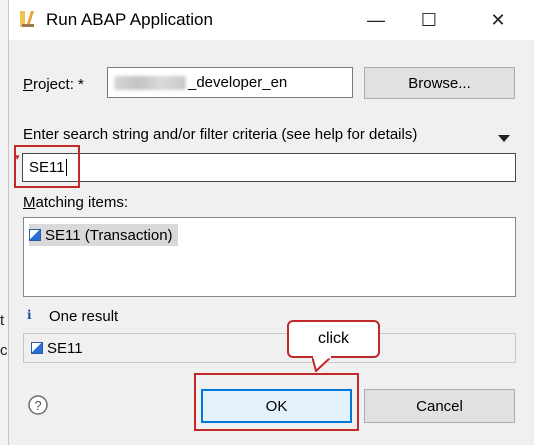  What do you see at coordinates (276, 406) in the screenshot?
I see `ok-button: OK` at bounding box center [276, 406].